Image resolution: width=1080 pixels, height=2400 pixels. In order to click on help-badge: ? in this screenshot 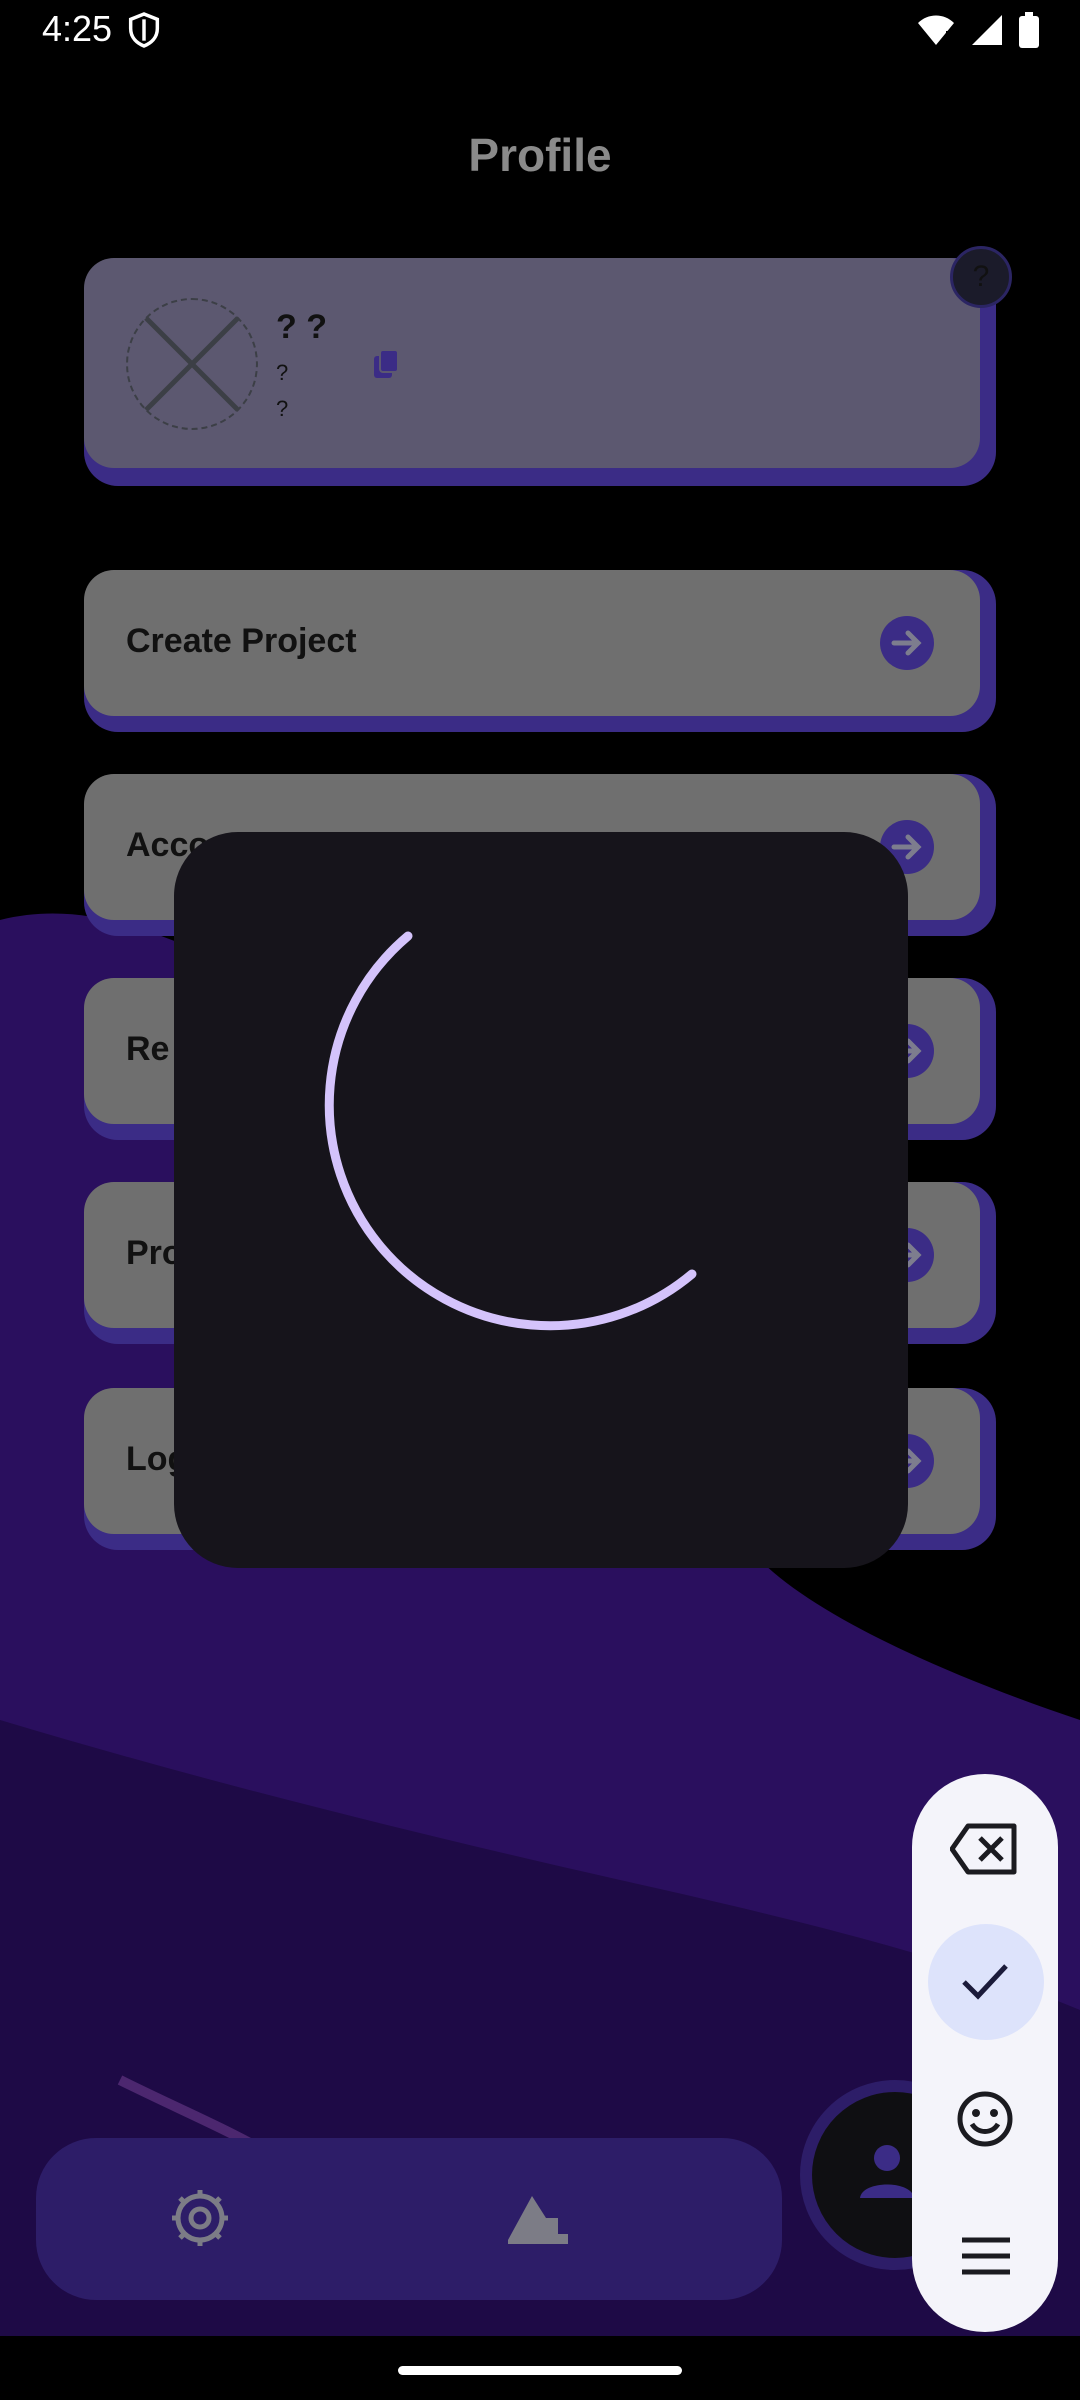, I will do `click(981, 277)`.